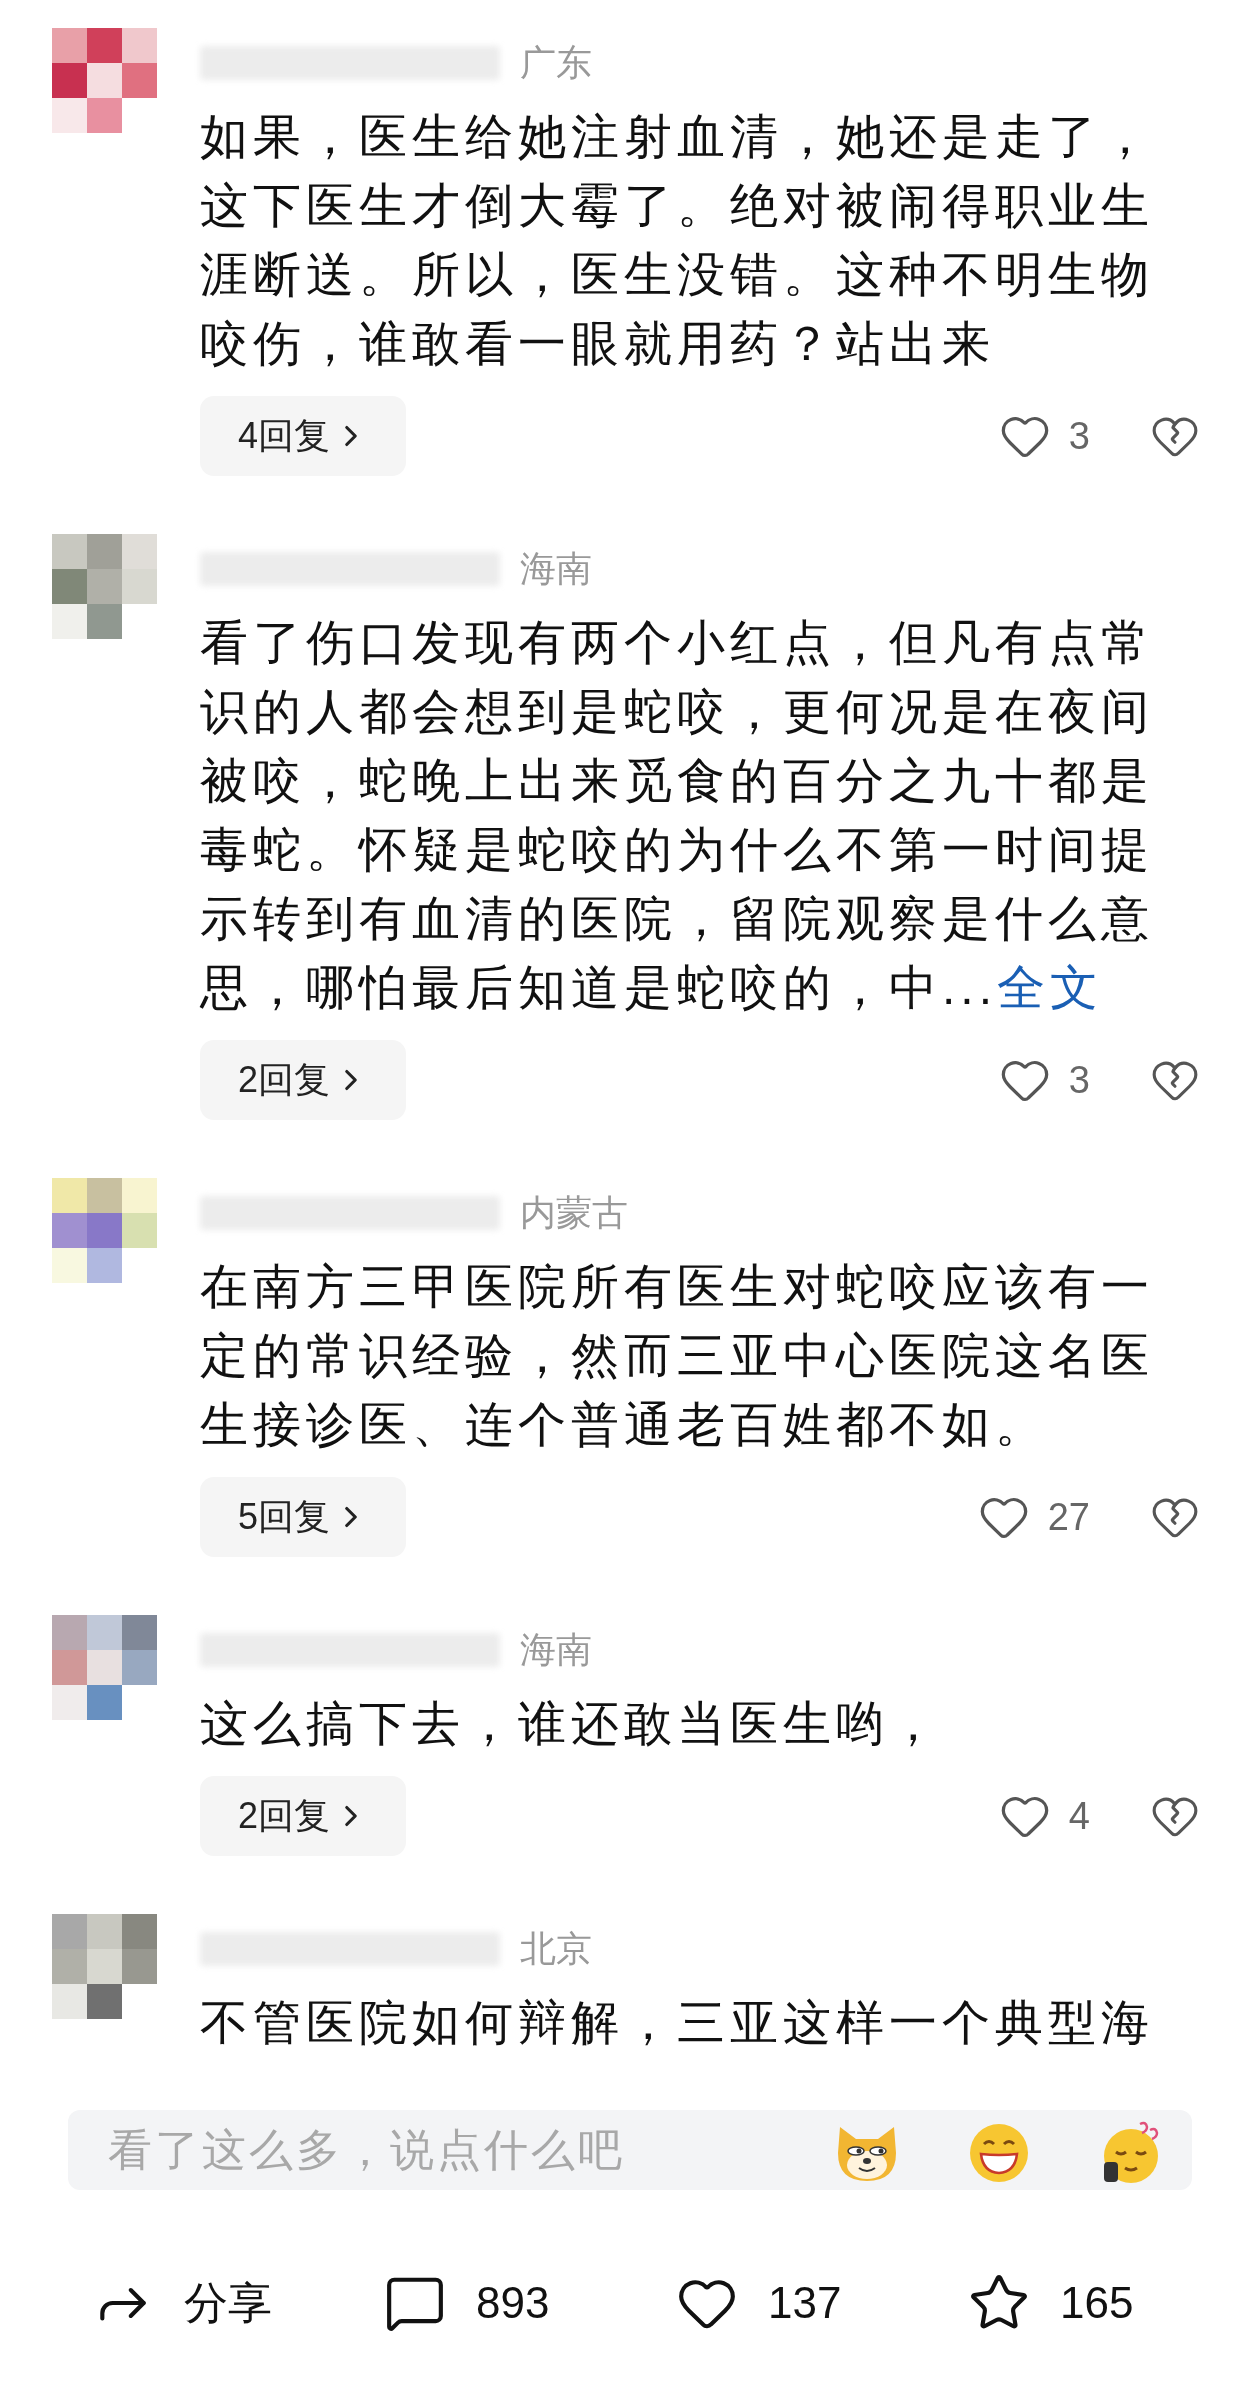 This screenshot has width=1260, height=2407. Describe the element at coordinates (1079, 1816) in the screenshot. I see `like-count: 4` at that location.